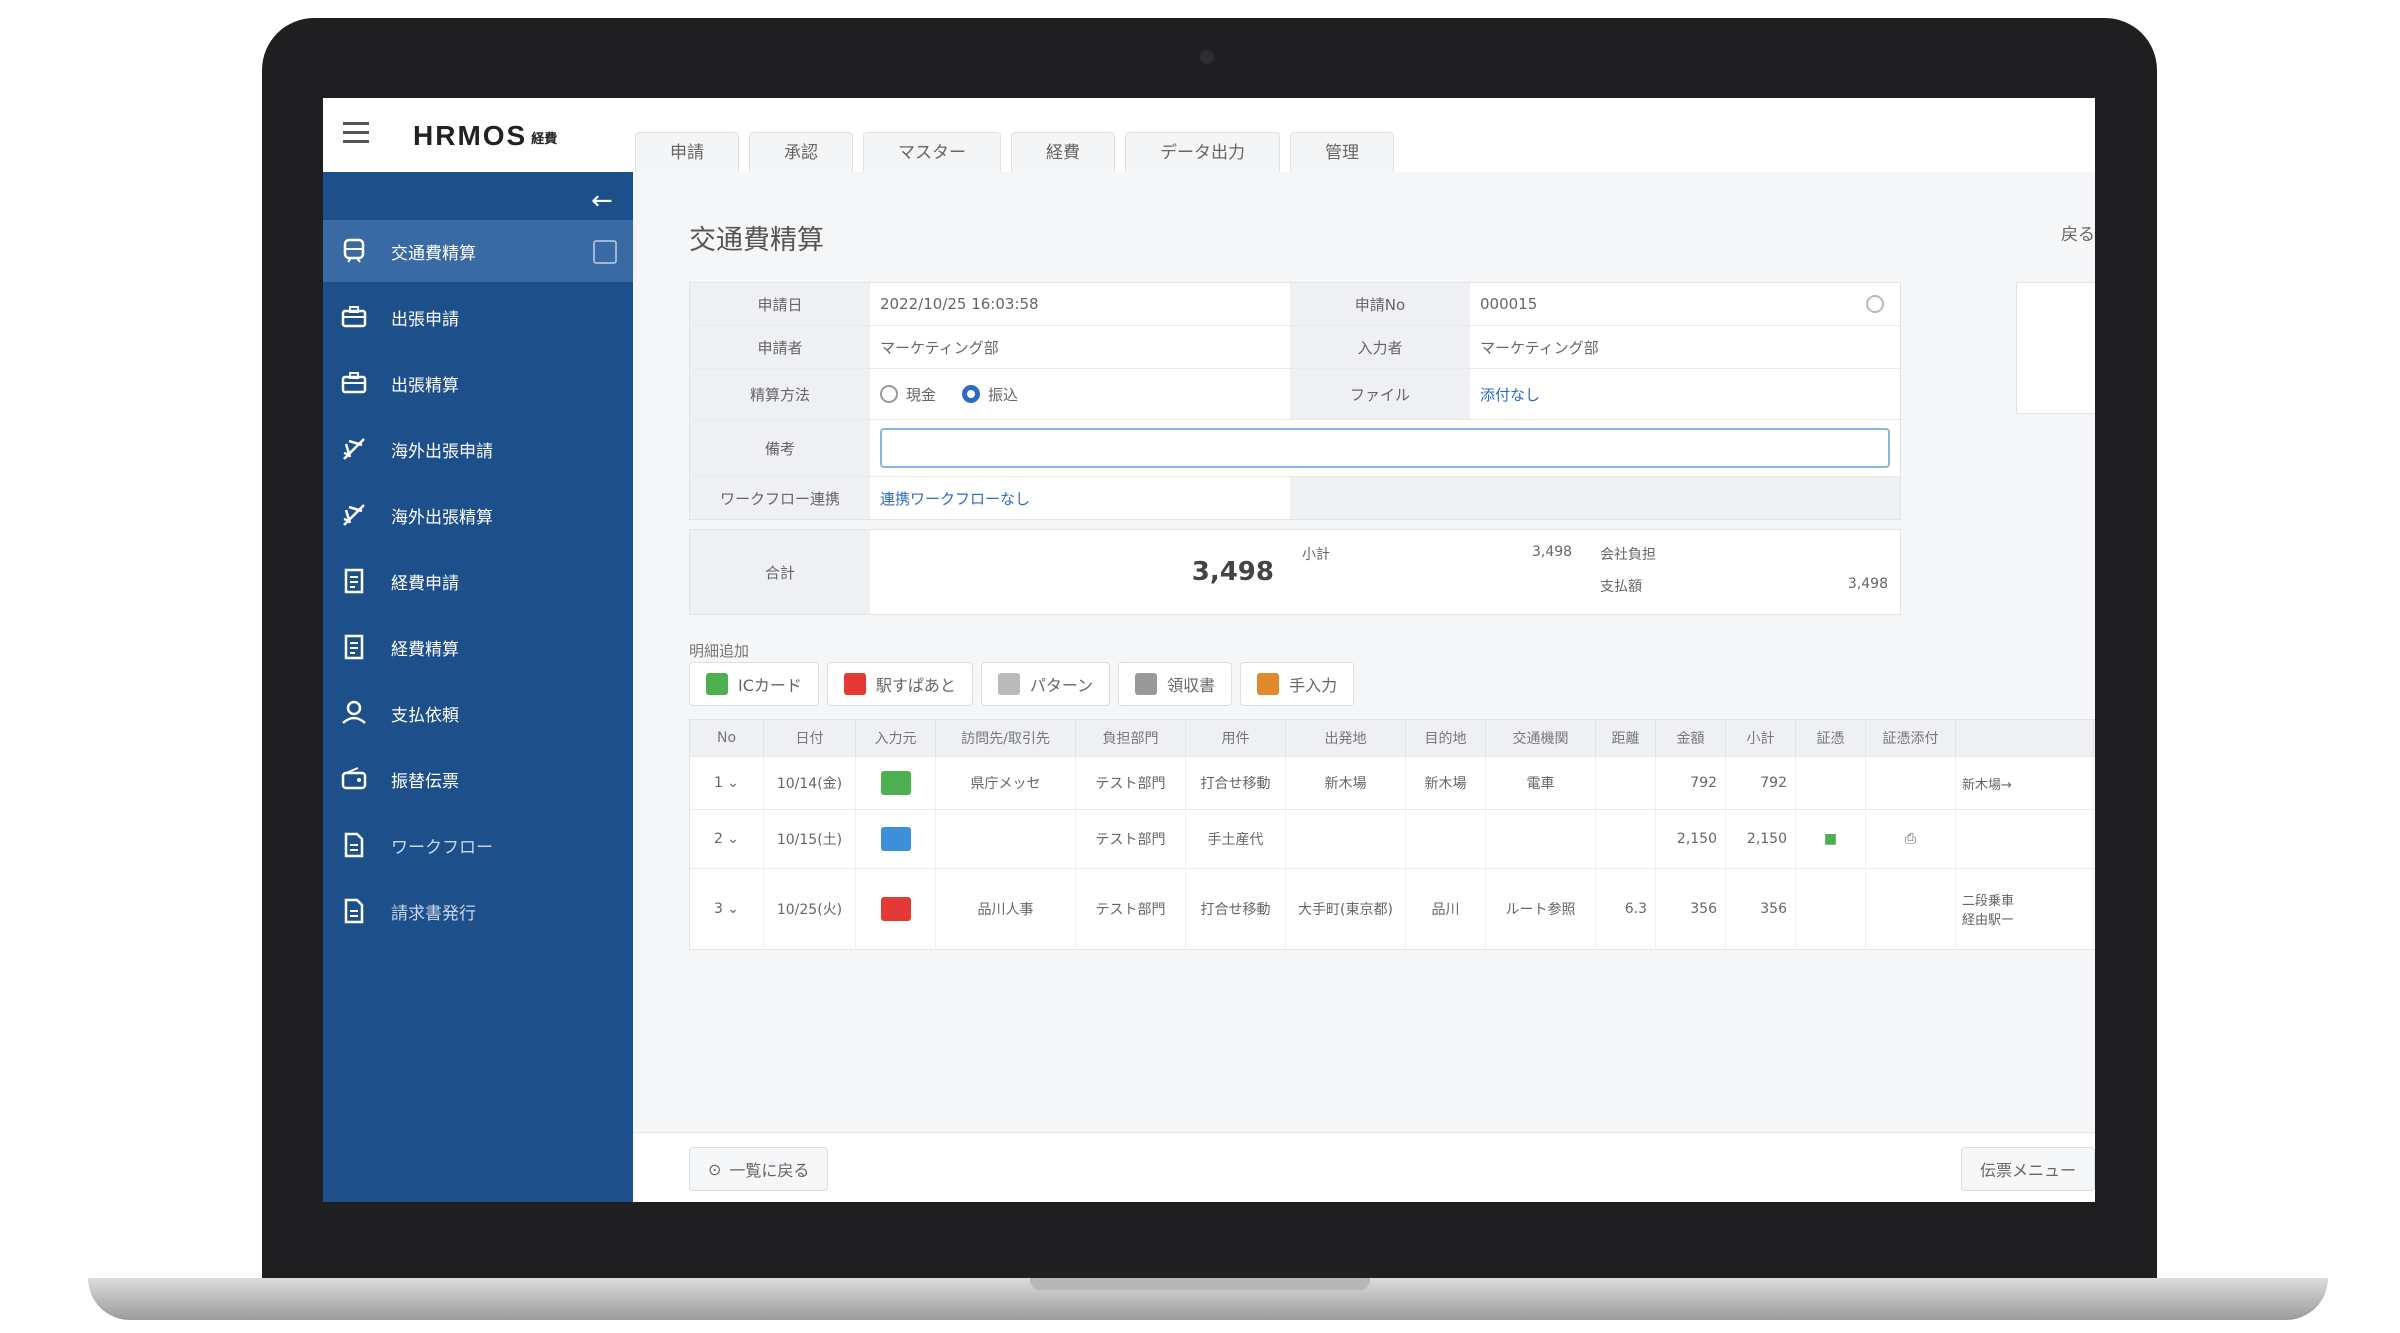  Describe the element at coordinates (1045, 684) in the screenshot. I see `toolbar-button: パターン` at that location.